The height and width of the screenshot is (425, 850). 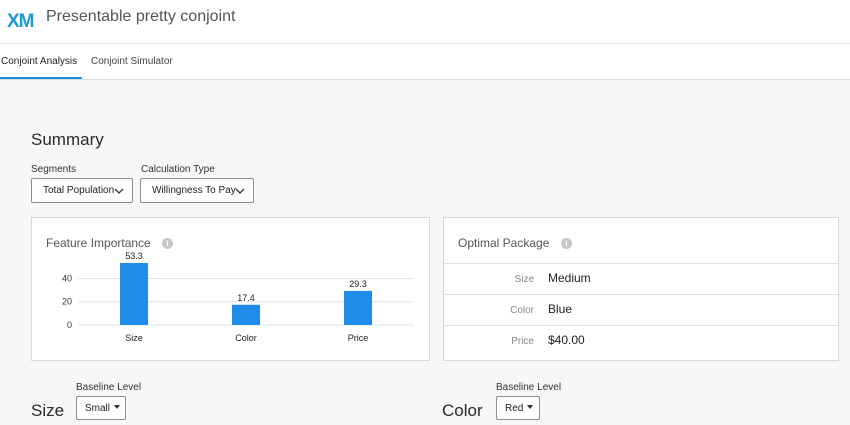 What do you see at coordinates (109, 387) in the screenshot?
I see `size-baseline-label: Baseline Level` at bounding box center [109, 387].